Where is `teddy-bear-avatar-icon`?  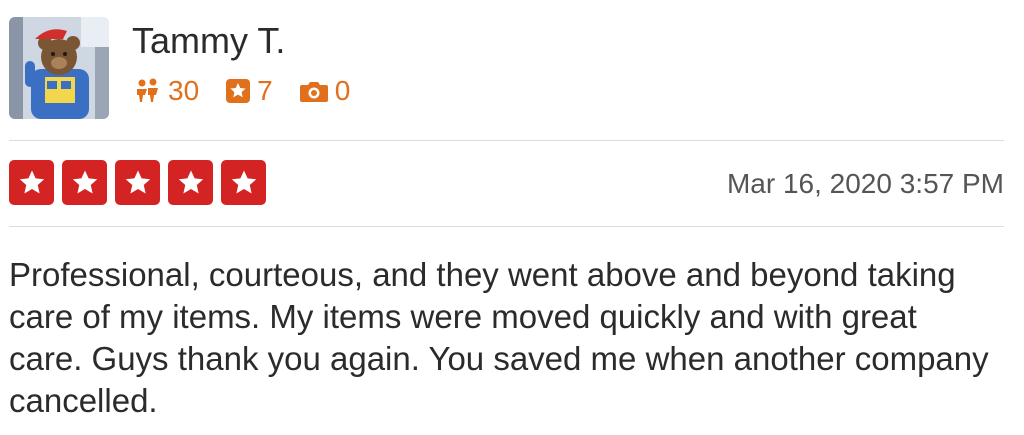
teddy-bear-avatar-icon is located at coordinates (59, 68).